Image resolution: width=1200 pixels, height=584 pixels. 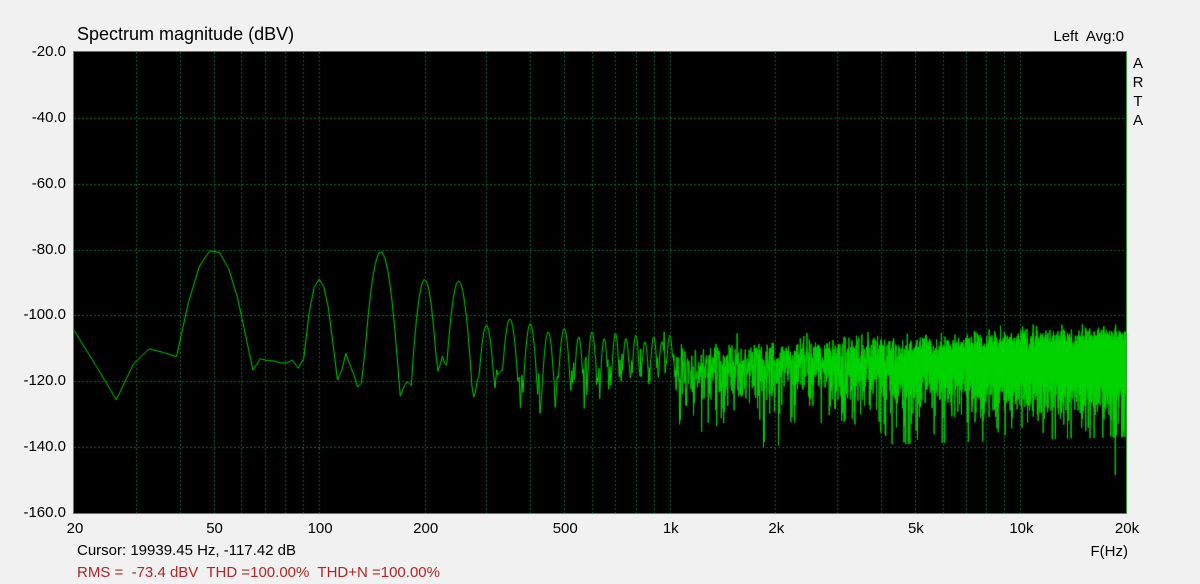 What do you see at coordinates (320, 528) in the screenshot?
I see `x-tick-label: 100` at bounding box center [320, 528].